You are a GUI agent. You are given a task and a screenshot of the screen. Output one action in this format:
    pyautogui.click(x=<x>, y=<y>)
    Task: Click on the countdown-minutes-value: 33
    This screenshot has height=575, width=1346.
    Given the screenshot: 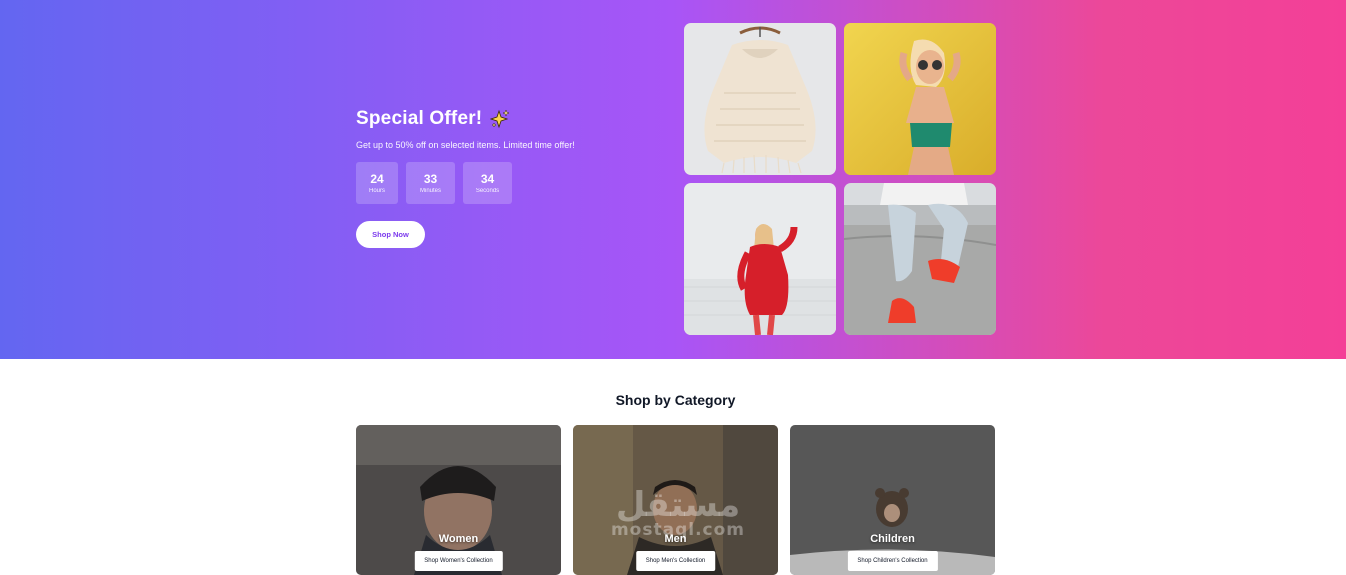 What is the action you would take?
    pyautogui.click(x=430, y=179)
    